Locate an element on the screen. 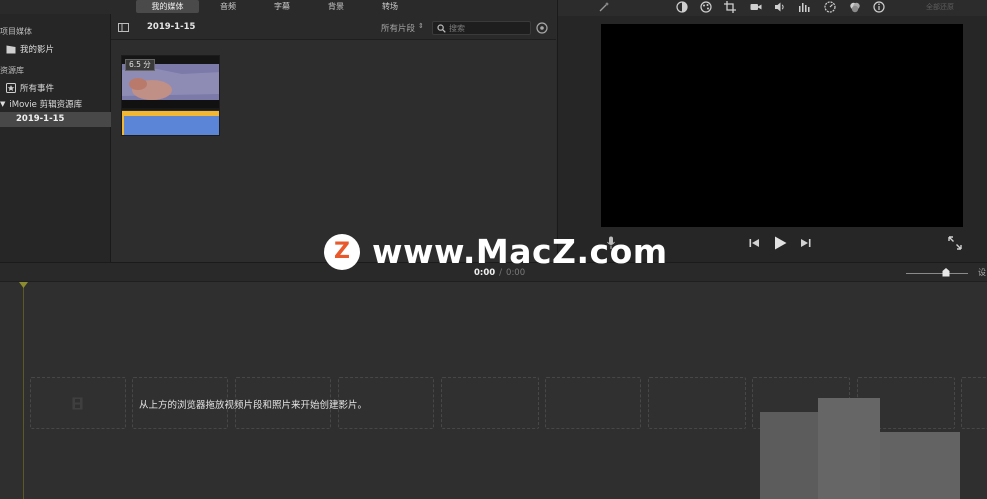  library-heading: 资源库 is located at coordinates (12, 70).